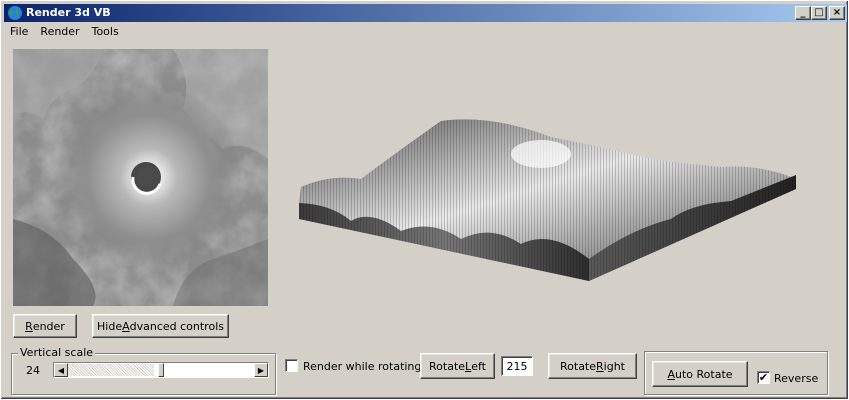 This screenshot has height=400, width=849. What do you see at coordinates (111, 370) in the screenshot?
I see `scroll-track-left` at bounding box center [111, 370].